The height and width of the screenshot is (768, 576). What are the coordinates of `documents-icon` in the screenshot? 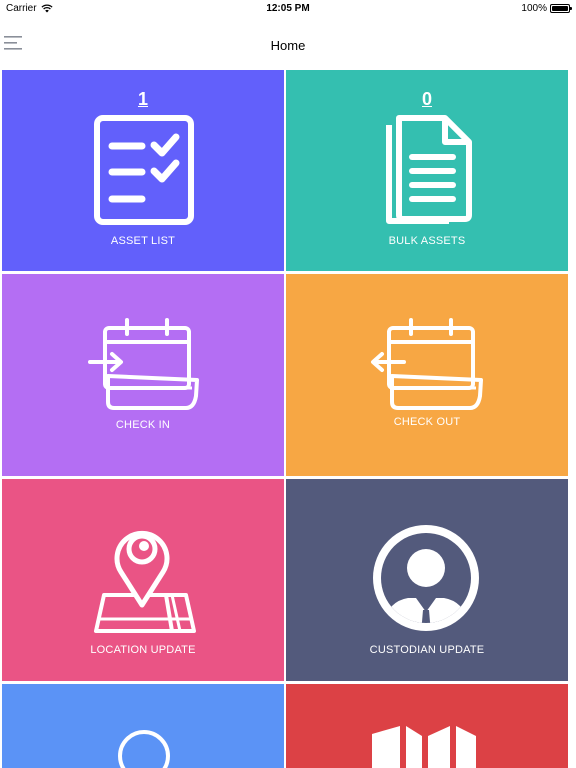 It's located at (429, 169).